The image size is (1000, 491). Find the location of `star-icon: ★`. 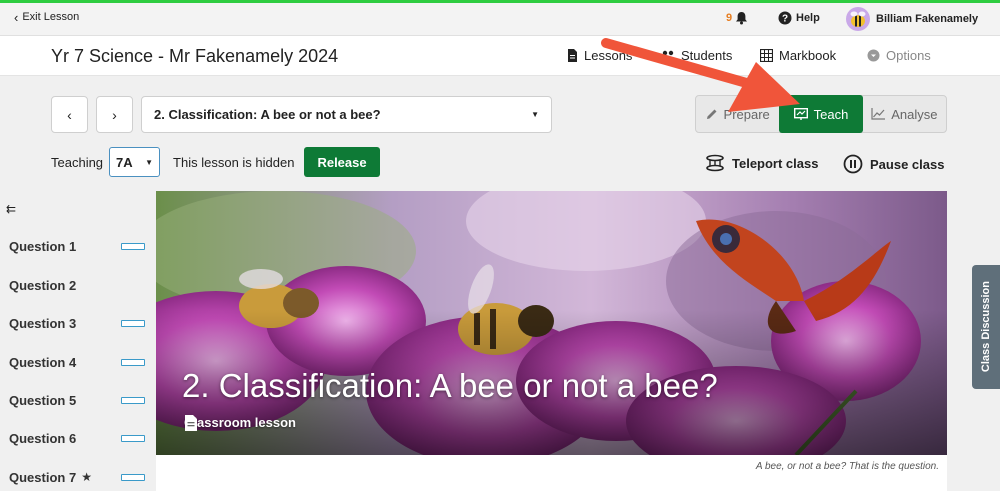

star-icon: ★ is located at coordinates (86, 477).